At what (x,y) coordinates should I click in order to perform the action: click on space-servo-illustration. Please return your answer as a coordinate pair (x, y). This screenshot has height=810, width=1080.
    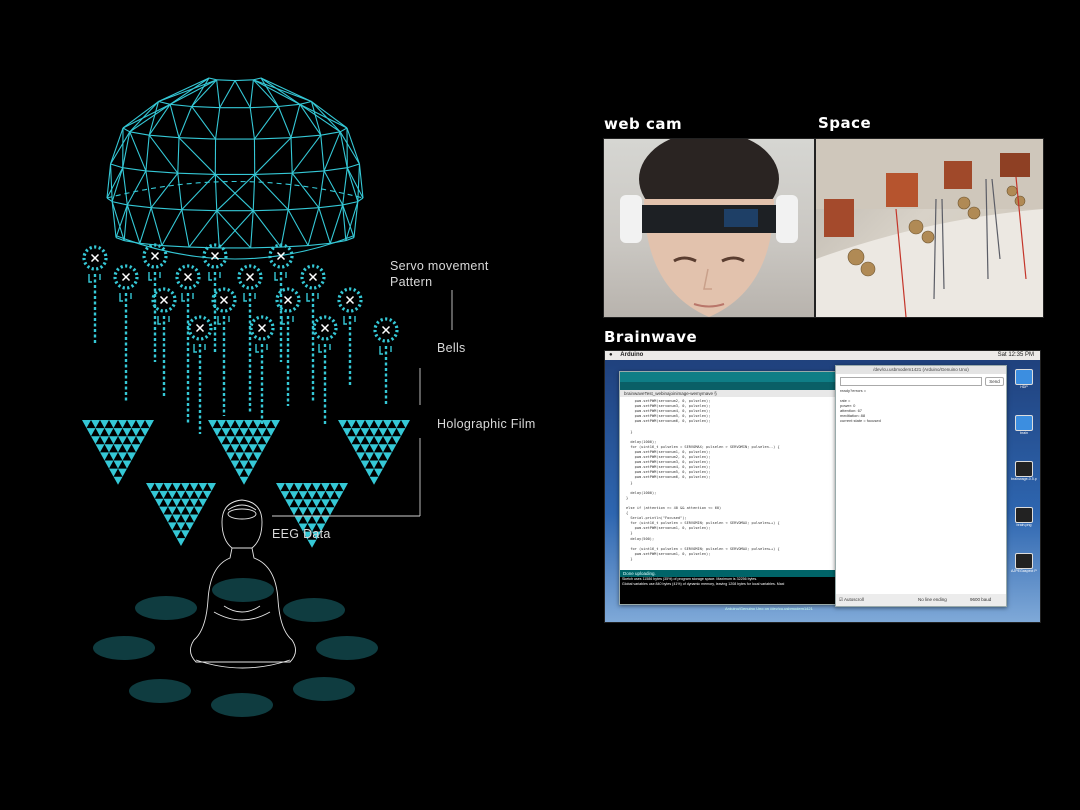
    Looking at the image, I should click on (929, 228).